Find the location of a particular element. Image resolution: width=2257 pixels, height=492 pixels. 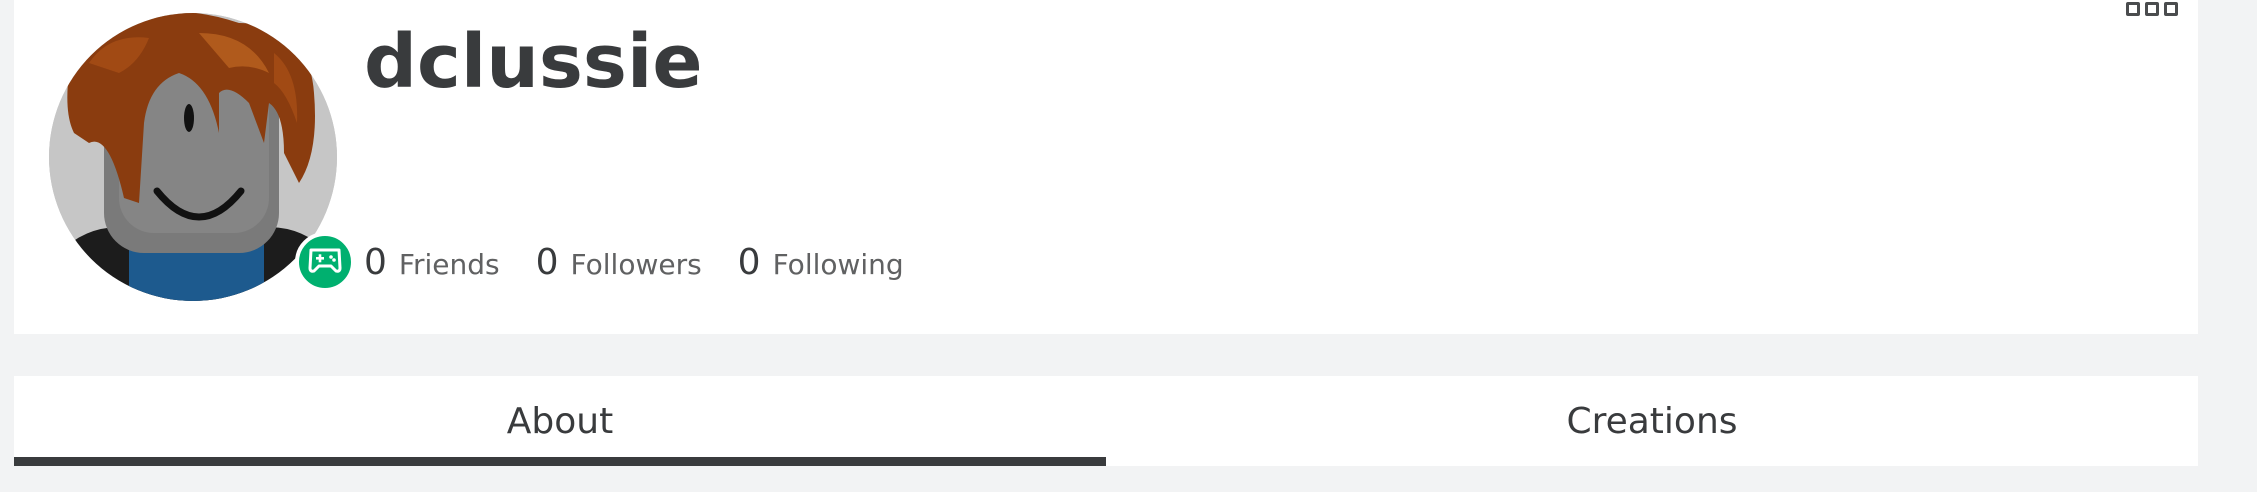

active-tab-indicator is located at coordinates (560, 461).